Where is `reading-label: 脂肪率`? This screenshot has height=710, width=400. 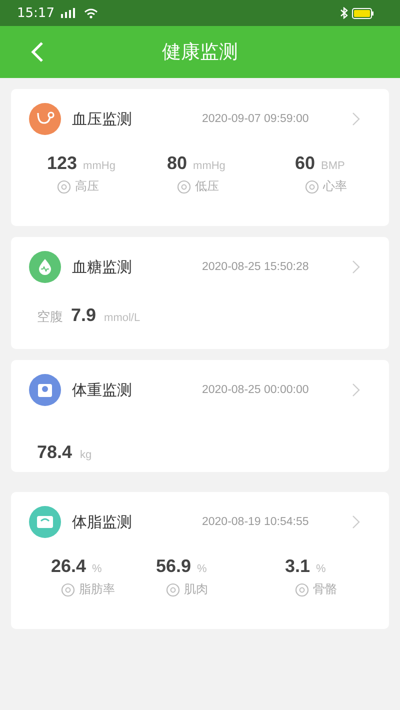
reading-label: 脂肪率 is located at coordinates (97, 589).